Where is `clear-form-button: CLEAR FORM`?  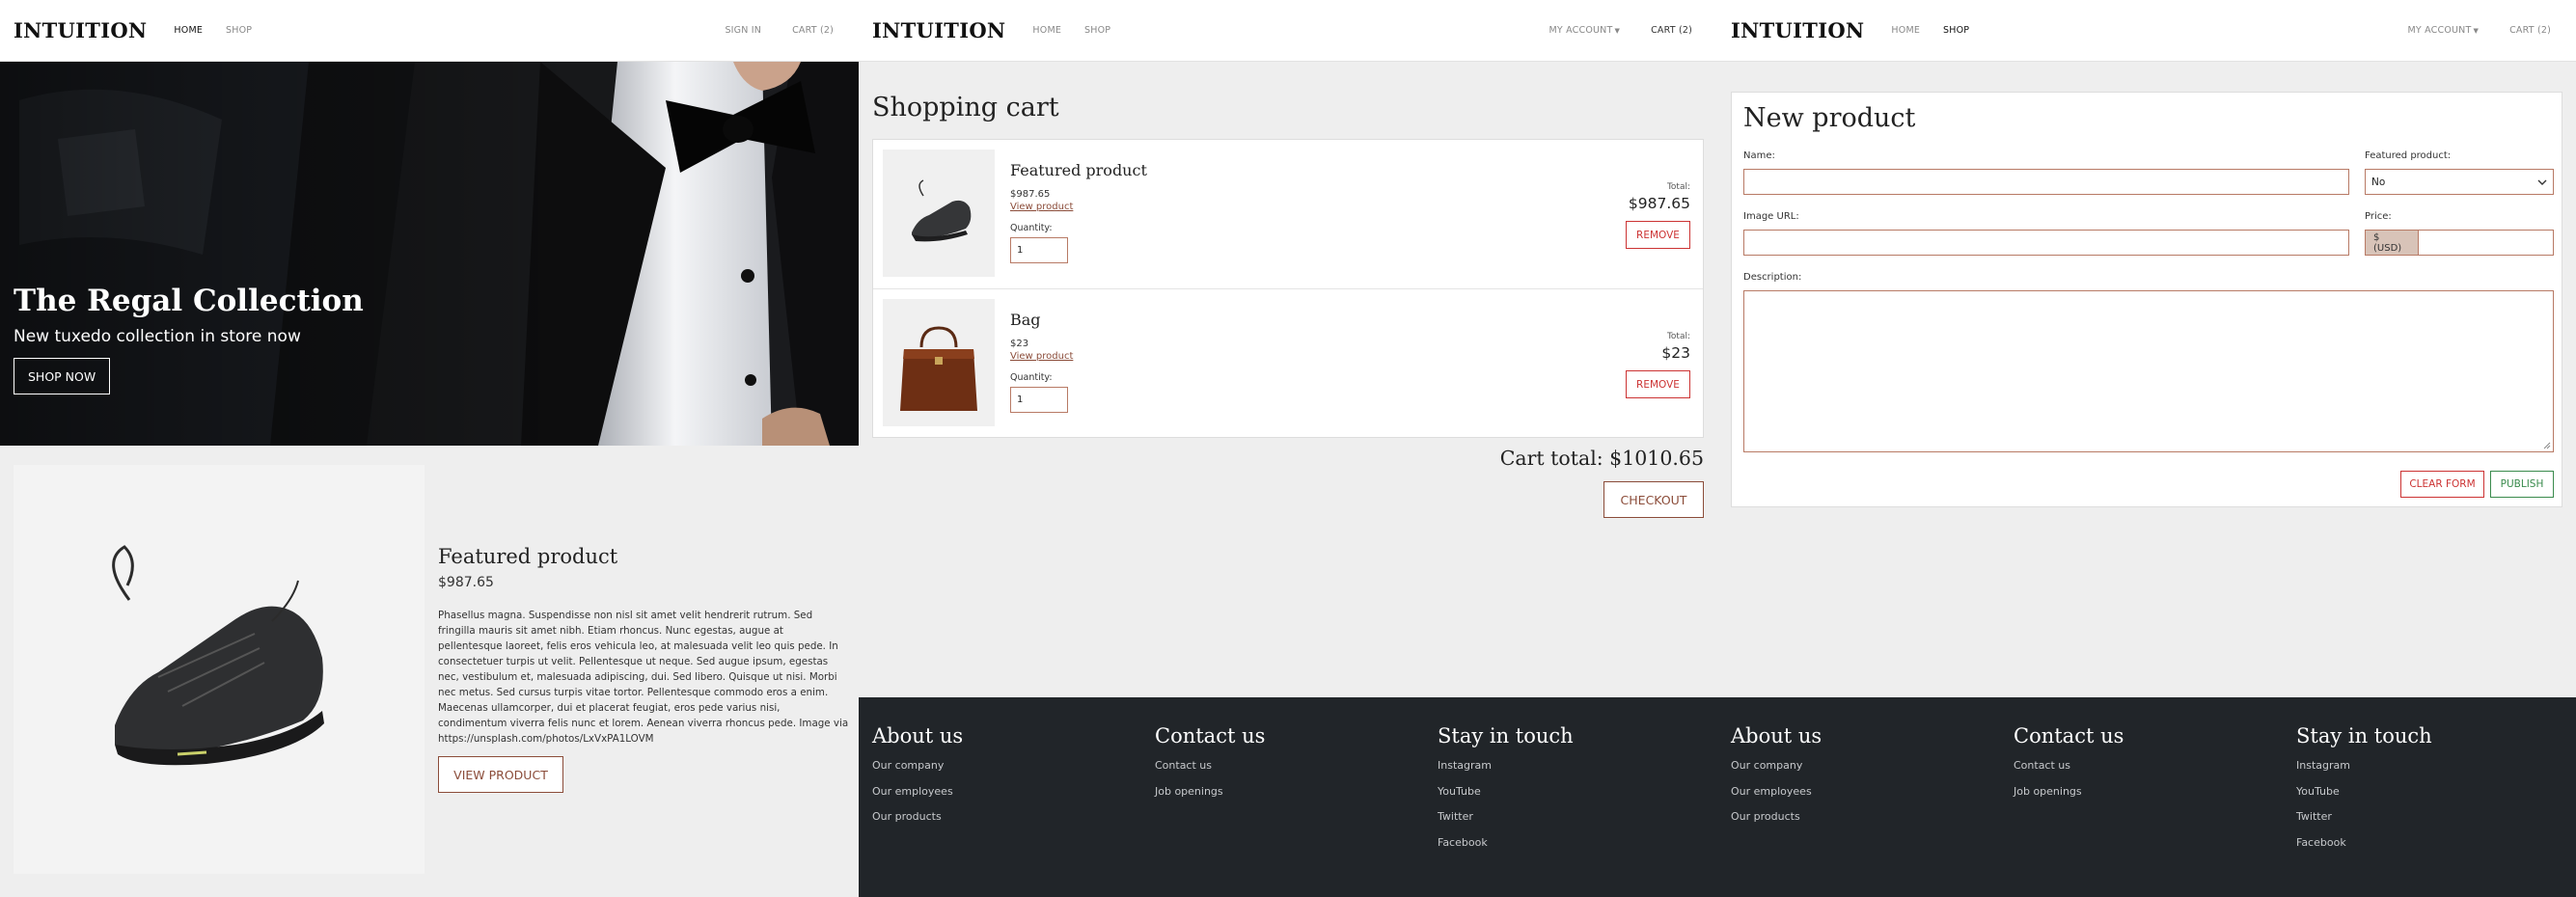
clear-form-button: CLEAR FORM is located at coordinates (2442, 484).